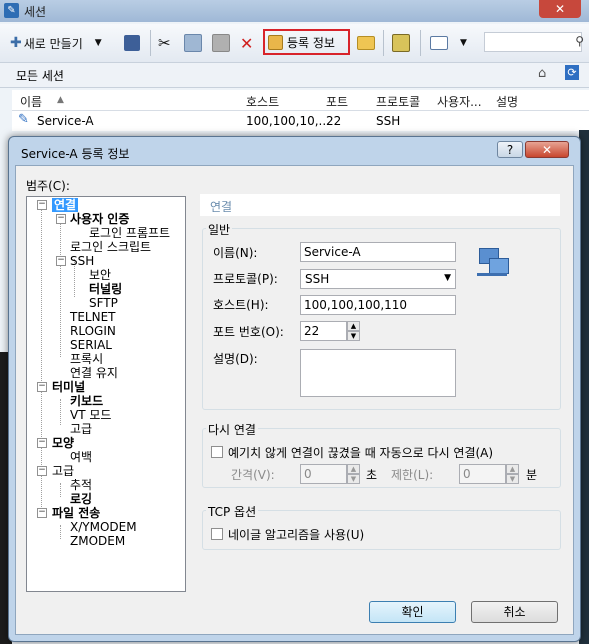 This screenshot has width=589, height=644. Describe the element at coordinates (56, 43) in the screenshot. I see `new-session-button: ✚ 새로 만들기 ▼` at that location.